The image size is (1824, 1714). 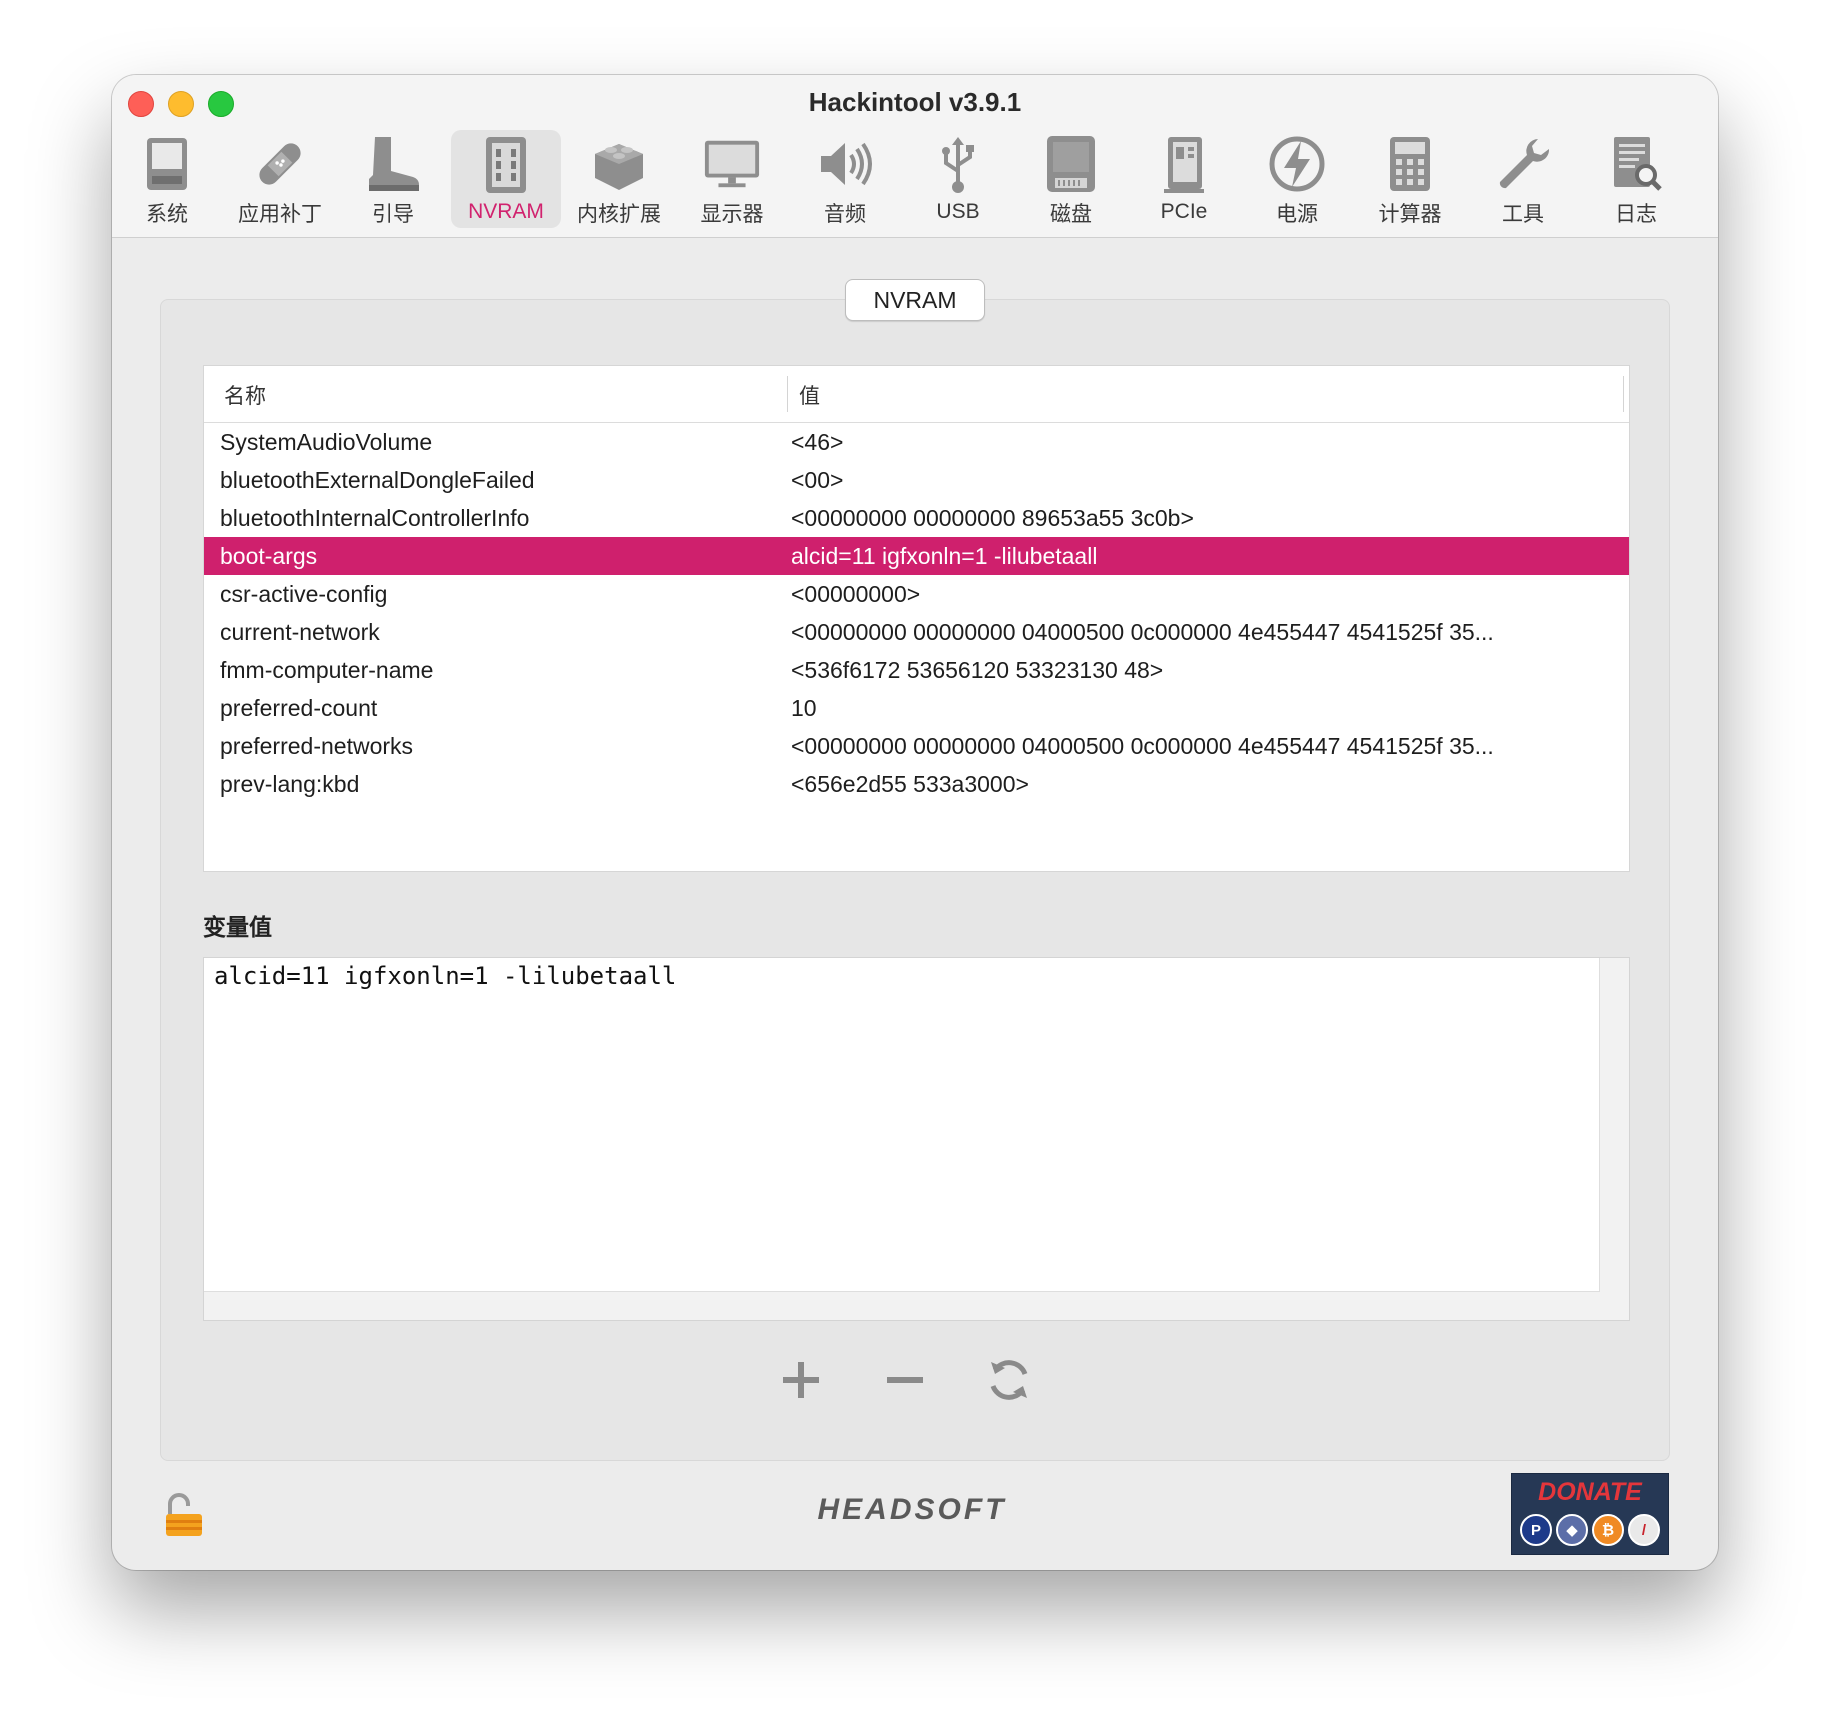 I want to click on plus-icon, so click(x=801, y=1380).